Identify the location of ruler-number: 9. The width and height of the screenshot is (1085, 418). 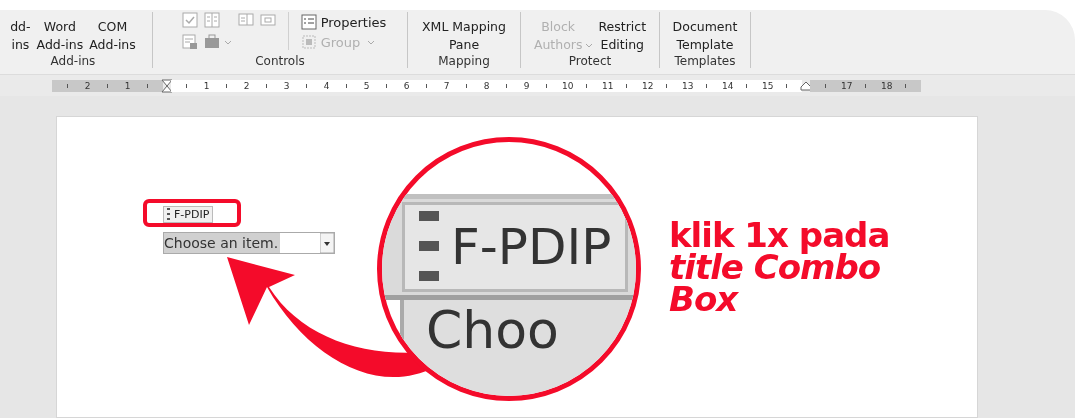
(526, 85).